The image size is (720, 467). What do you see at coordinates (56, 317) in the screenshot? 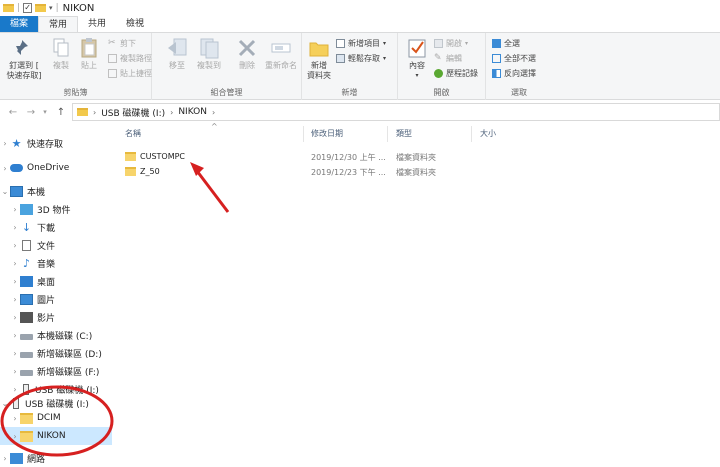
I see `sidebar-item-videos: › 影片` at bounding box center [56, 317].